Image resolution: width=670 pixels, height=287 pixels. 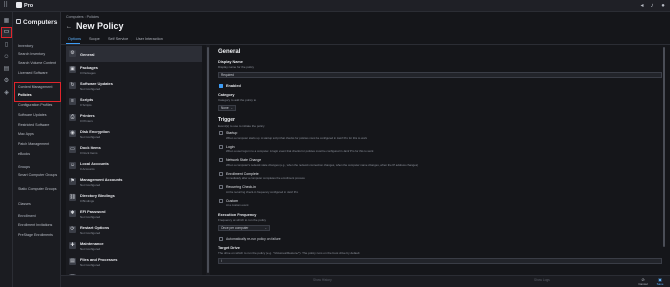 What do you see at coordinates (24, 6) in the screenshot?
I see `app-logo: Pro` at bounding box center [24, 6].